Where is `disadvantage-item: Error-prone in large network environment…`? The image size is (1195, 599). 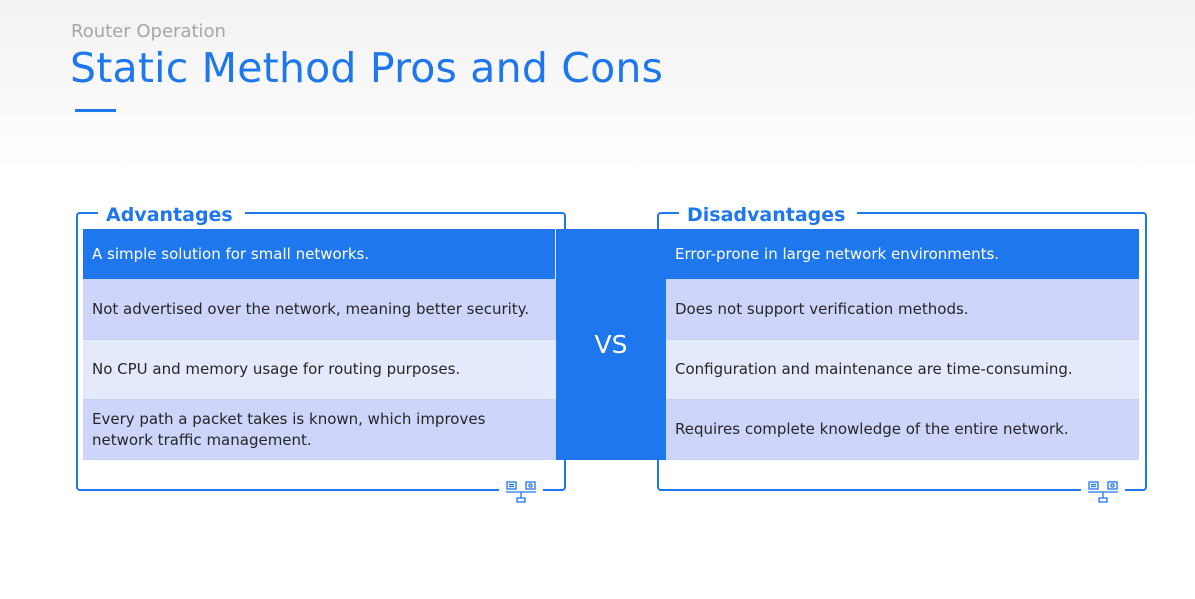 disadvantage-item: Error-prone in large network environment… is located at coordinates (902, 254).